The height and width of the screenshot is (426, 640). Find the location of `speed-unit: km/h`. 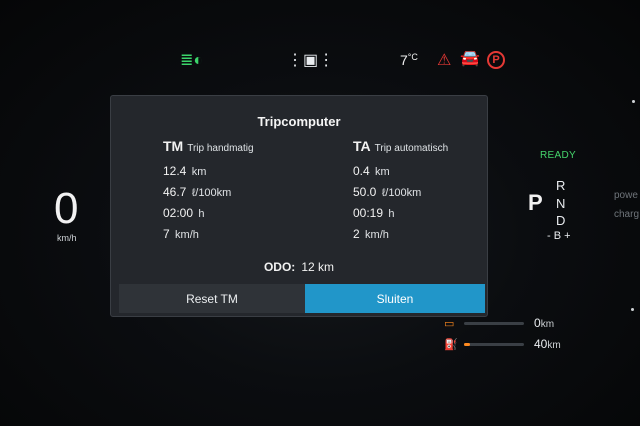

speed-unit: km/h is located at coordinates (67, 238).